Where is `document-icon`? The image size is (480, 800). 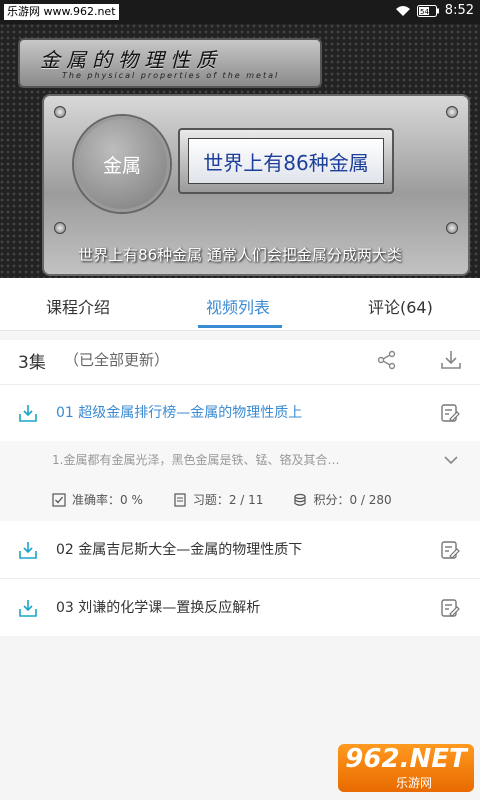
document-icon is located at coordinates (180, 499).